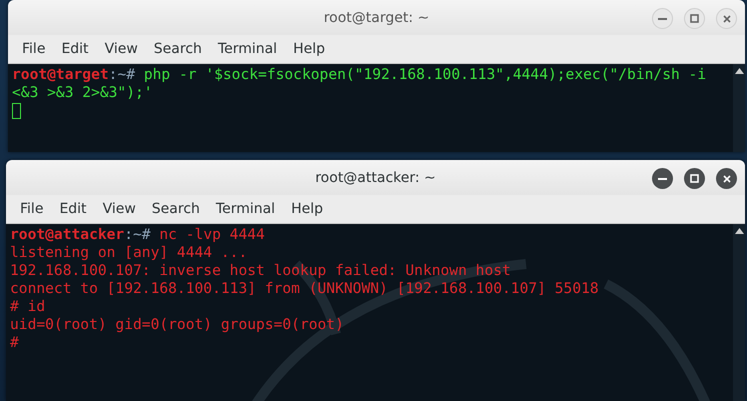  What do you see at coordinates (261, 271) in the screenshot?
I see `output-line: 192.168.100.107: inverse host lookup failed: Unknown host` at bounding box center [261, 271].